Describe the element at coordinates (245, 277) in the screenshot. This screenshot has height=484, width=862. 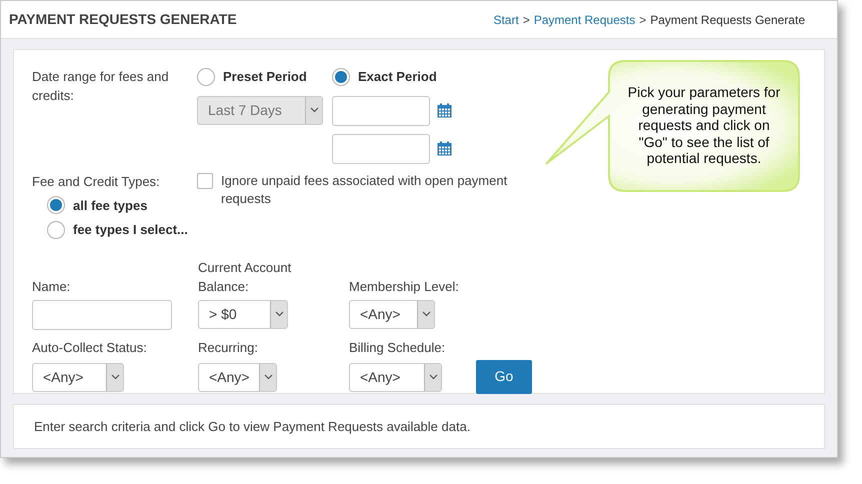
I see `field-label: Current Account Balance:` at that location.